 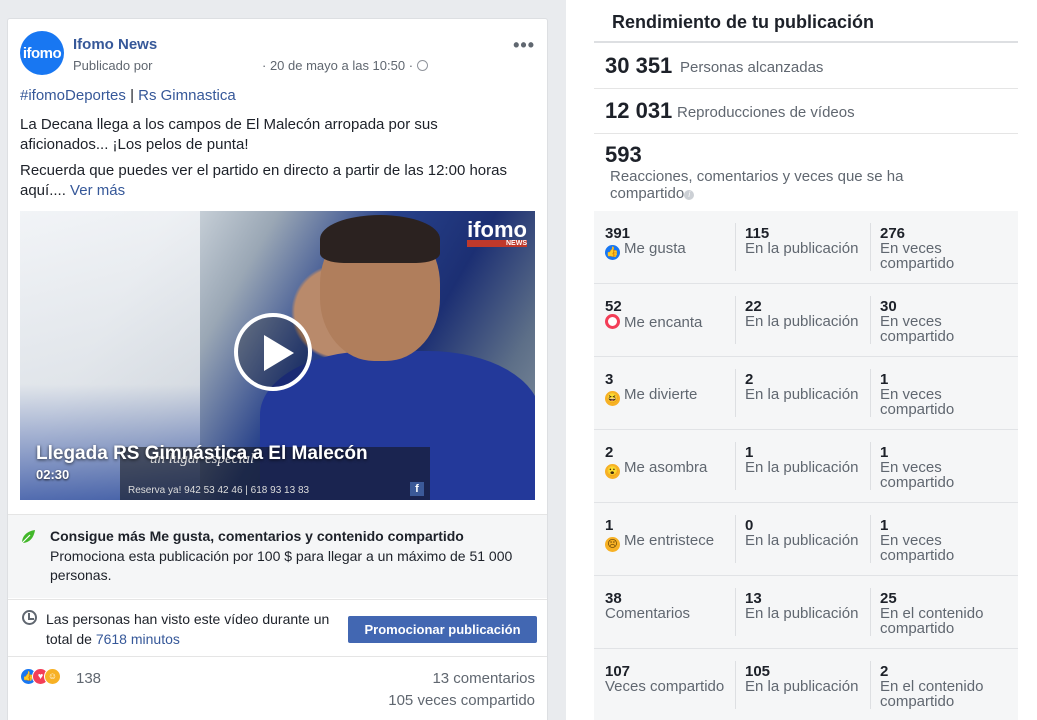 What do you see at coordinates (612, 252) in the screenshot?
I see `like-icon: 👍` at bounding box center [612, 252].